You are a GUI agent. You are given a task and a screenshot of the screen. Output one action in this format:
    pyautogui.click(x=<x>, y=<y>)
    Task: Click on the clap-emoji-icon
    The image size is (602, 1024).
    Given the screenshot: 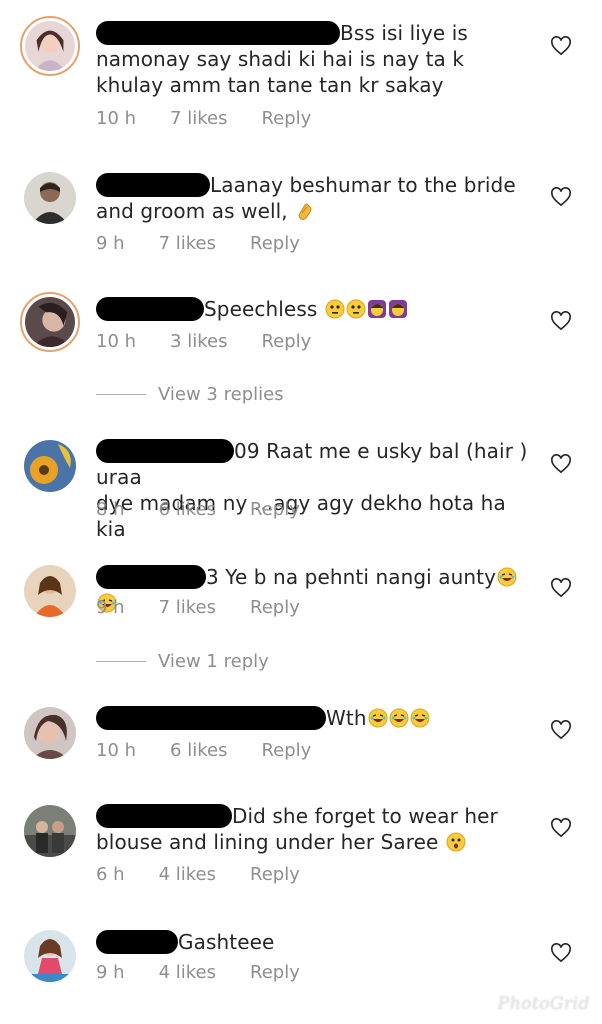 What is the action you would take?
    pyautogui.click(x=305, y=211)
    